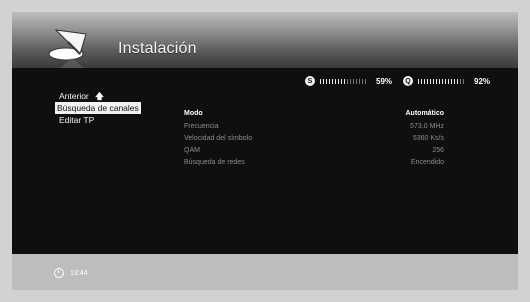  I want to click on clock-icon, so click(59, 273).